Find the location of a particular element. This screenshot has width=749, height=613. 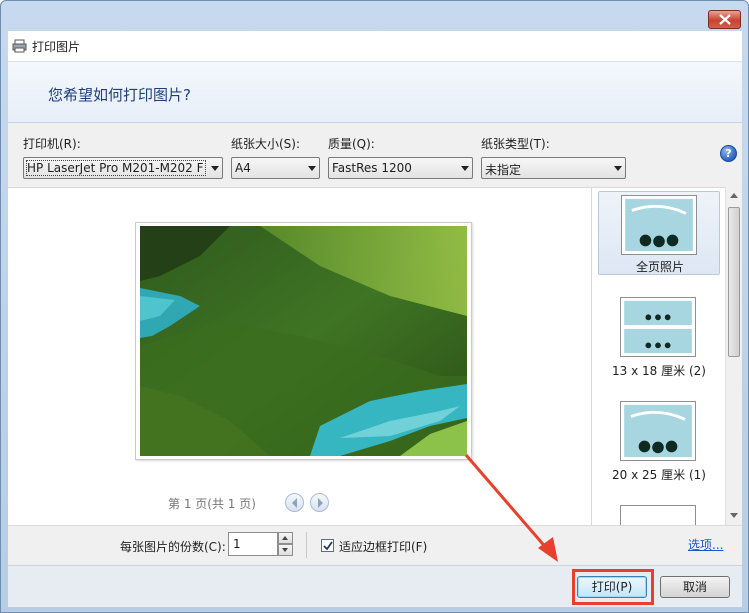

scroll-down-icon is located at coordinates (734, 515).